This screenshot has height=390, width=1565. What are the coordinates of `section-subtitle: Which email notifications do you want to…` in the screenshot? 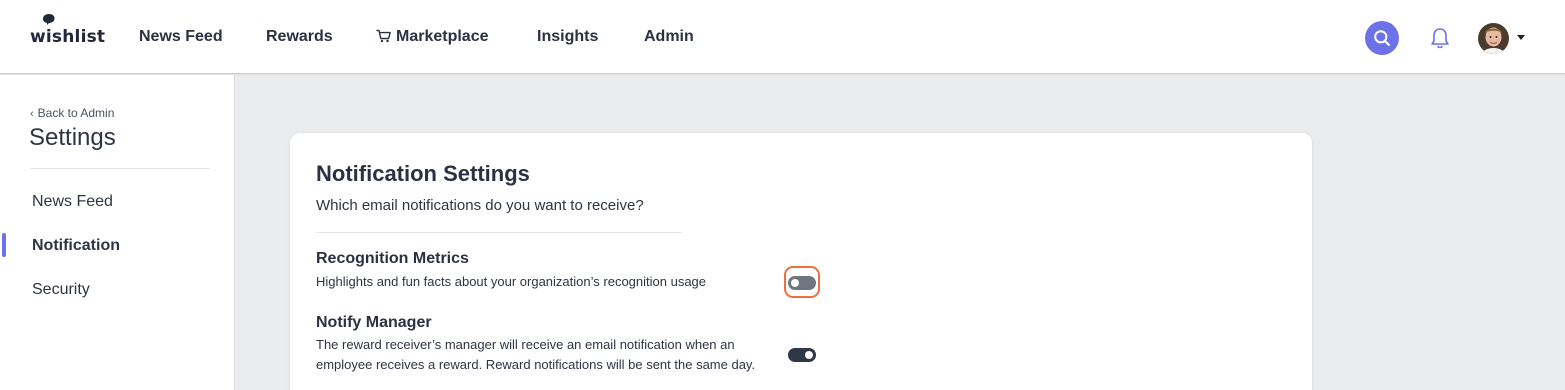 It's located at (480, 205).